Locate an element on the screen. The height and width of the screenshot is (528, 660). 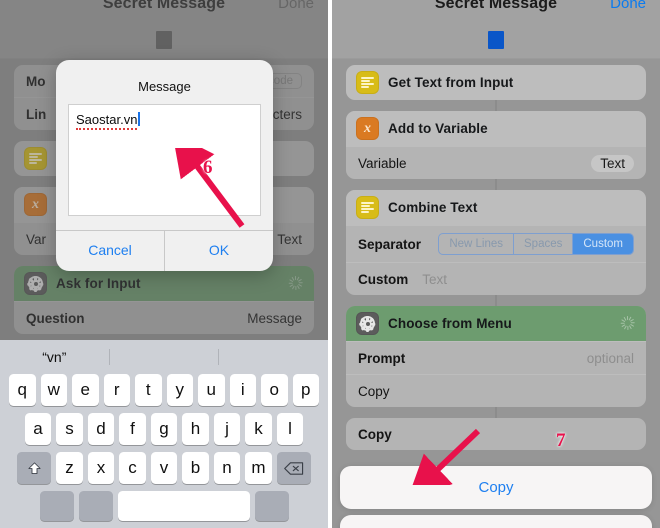
loading-spinner-icon is located at coordinates (295, 282).